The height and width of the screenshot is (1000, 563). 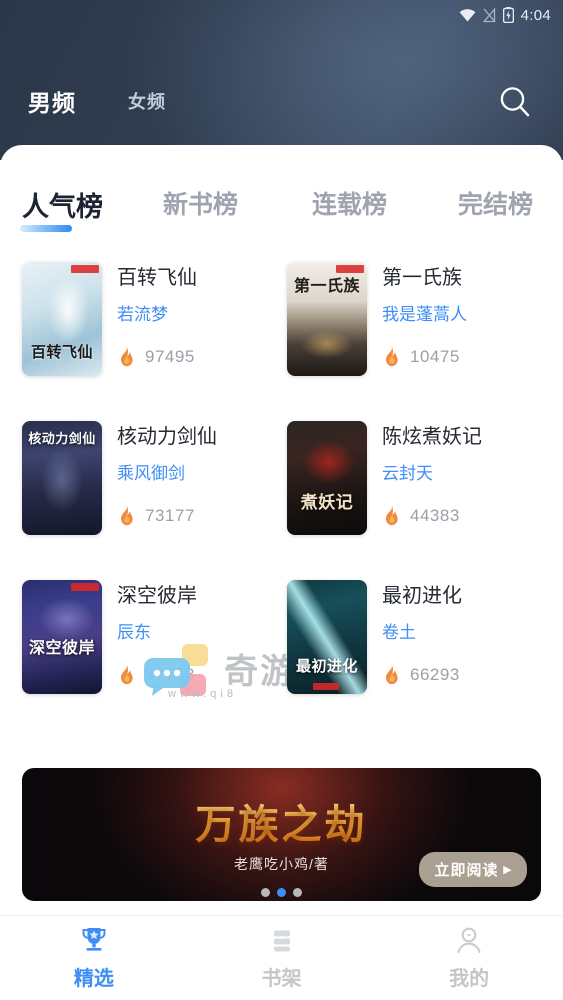 I want to click on book-author: 若流梦, so click(x=157, y=312).